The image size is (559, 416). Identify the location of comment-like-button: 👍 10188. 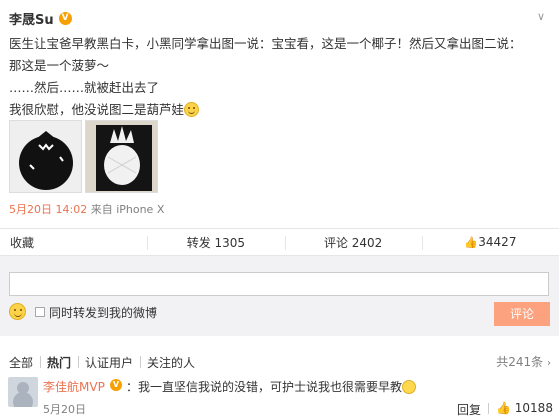
(524, 408).